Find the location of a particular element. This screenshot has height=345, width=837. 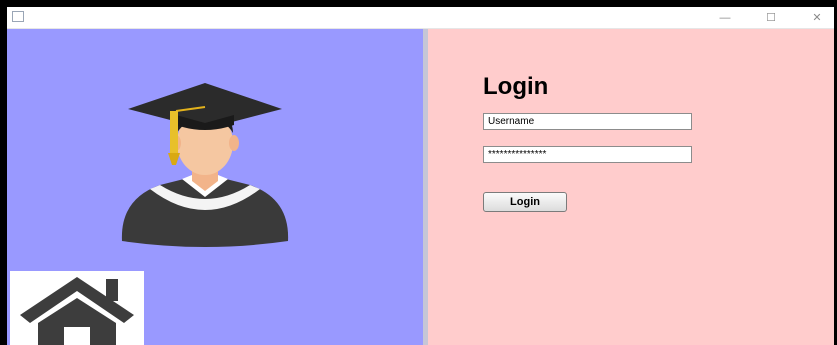

username-field is located at coordinates (587, 121).